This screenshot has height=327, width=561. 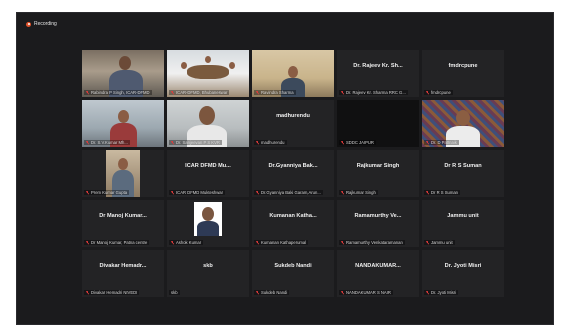 I want to click on participant-name-label: Ramamurthy Venkataramanan, so click(x=372, y=242).